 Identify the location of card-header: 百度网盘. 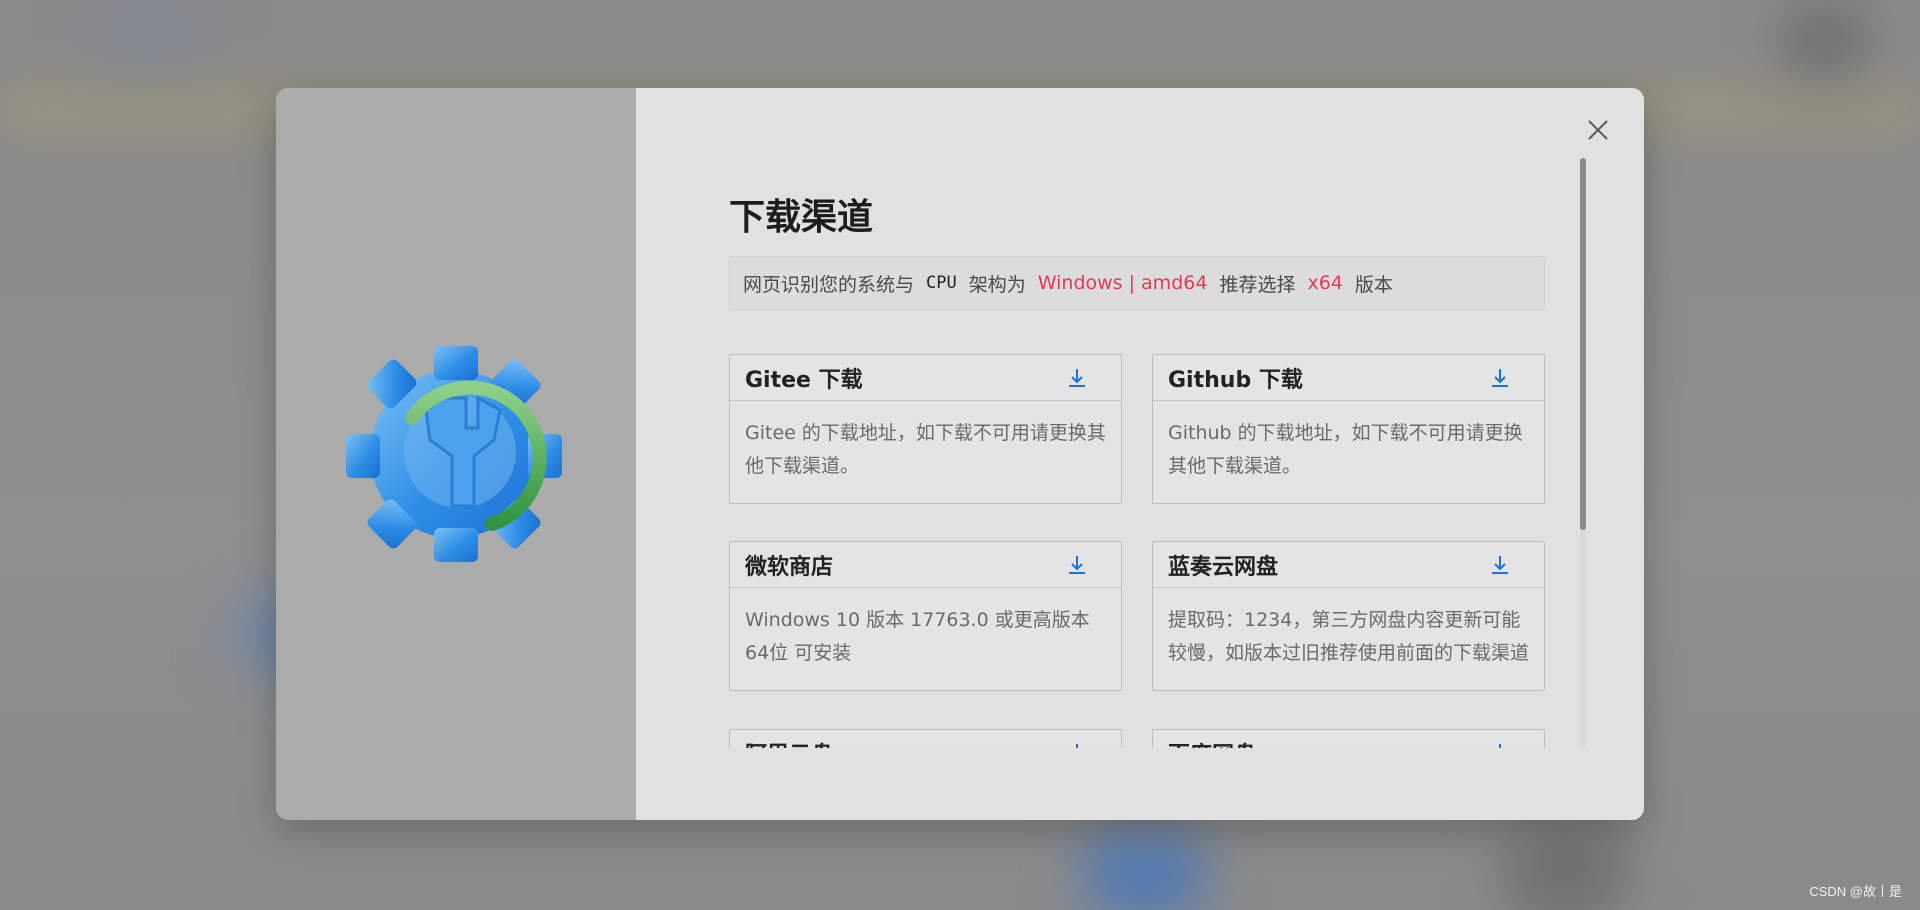
(1348, 739).